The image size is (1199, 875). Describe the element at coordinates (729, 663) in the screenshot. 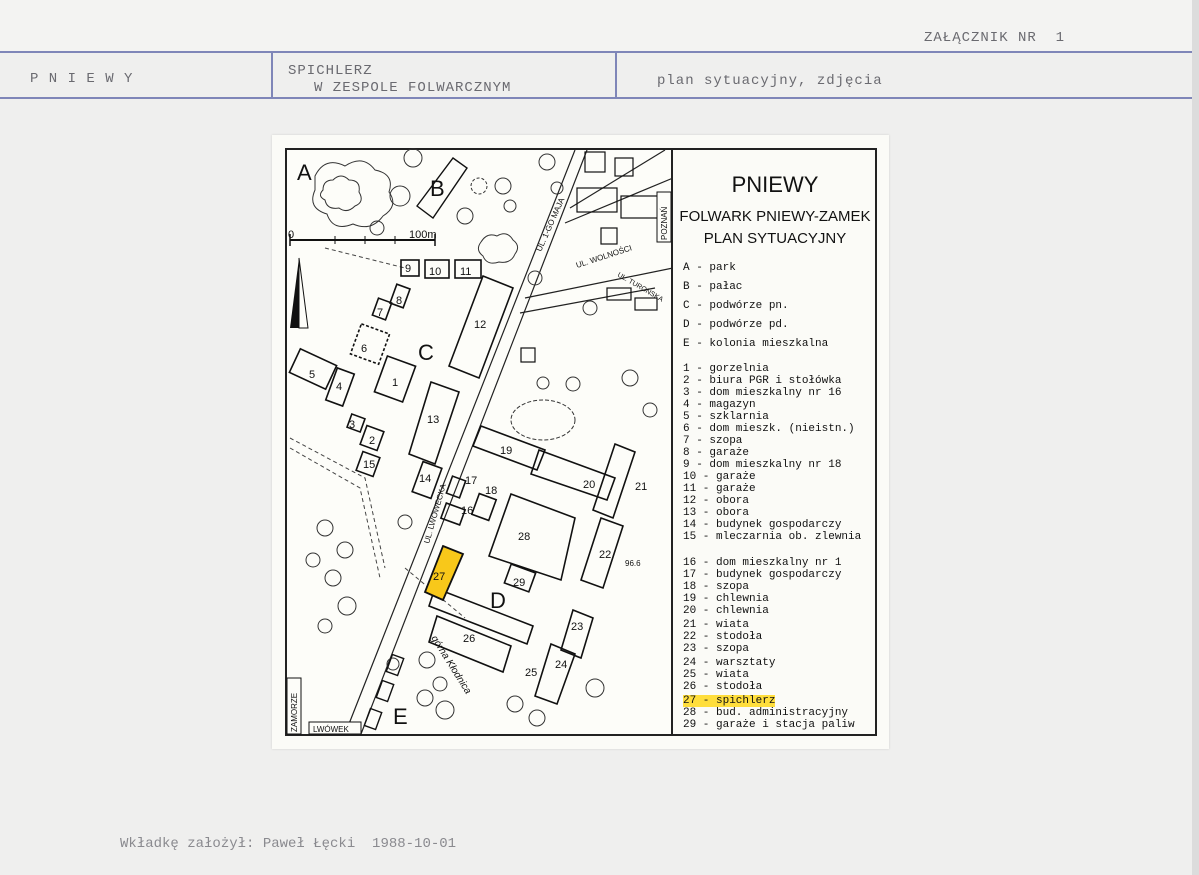

I see `legend-building-24: 24 - warsztaty` at that location.